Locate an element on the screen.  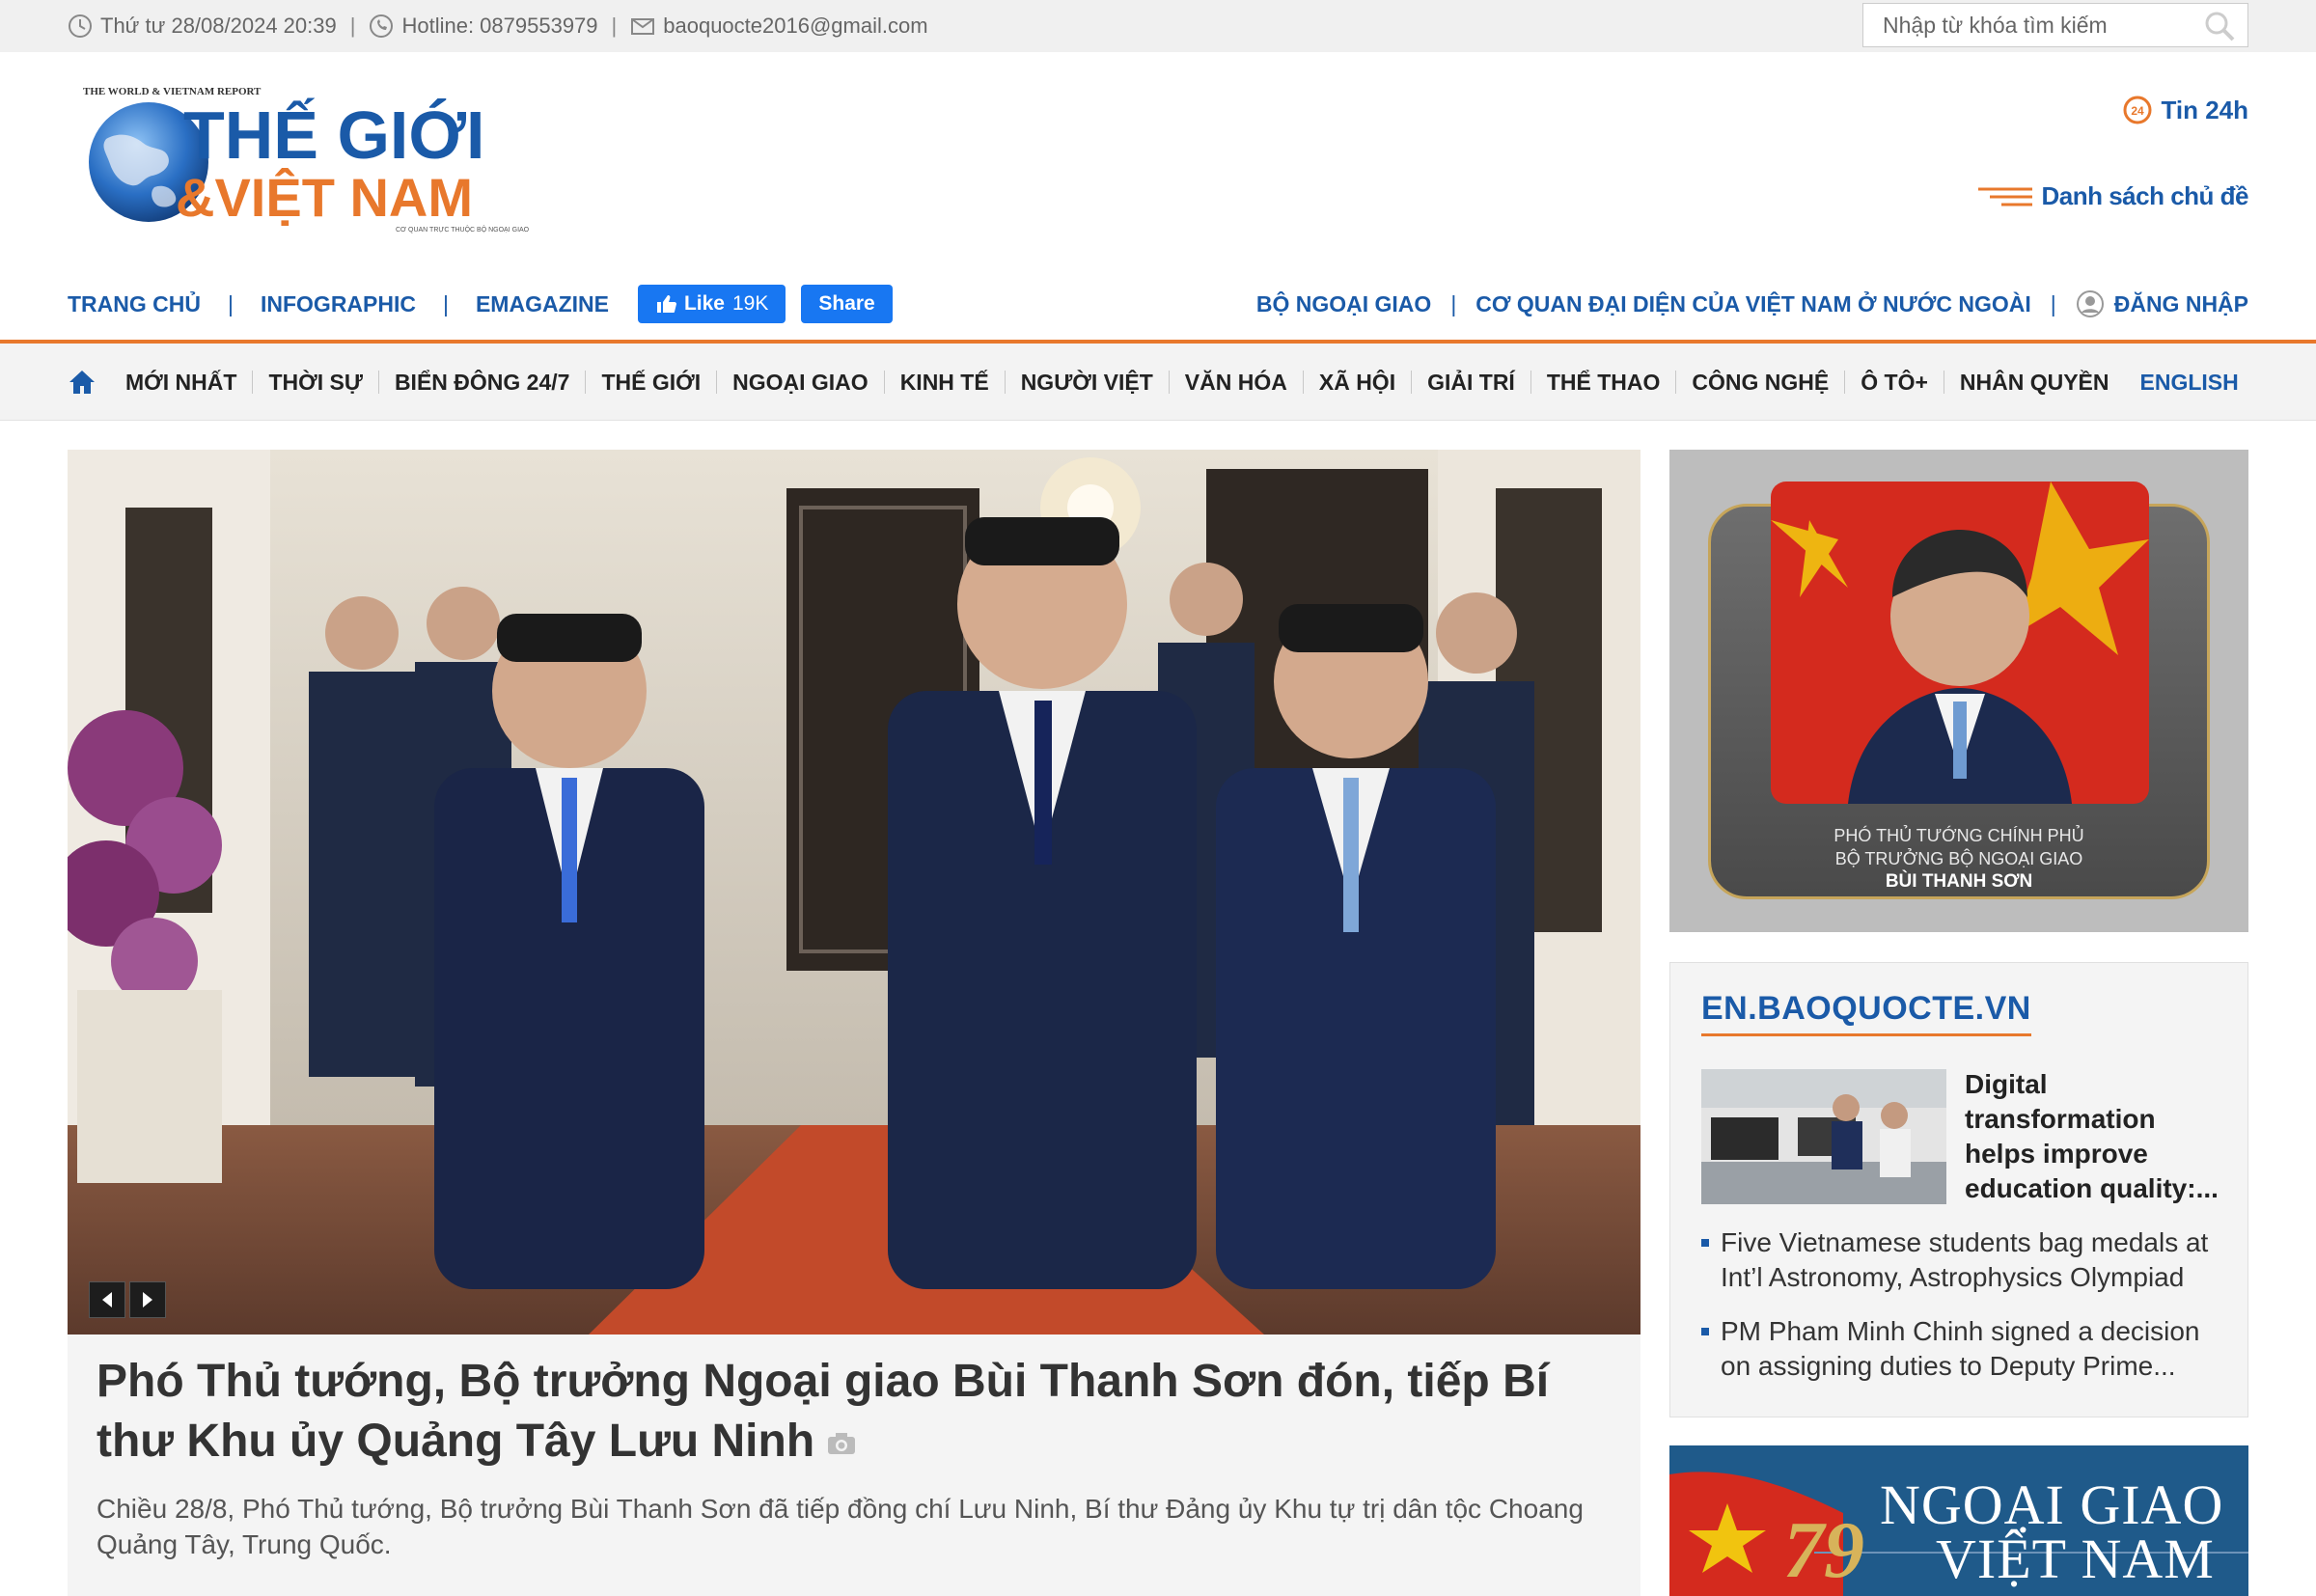
menu-item-economy: KINH TẾ is located at coordinates (944, 383).